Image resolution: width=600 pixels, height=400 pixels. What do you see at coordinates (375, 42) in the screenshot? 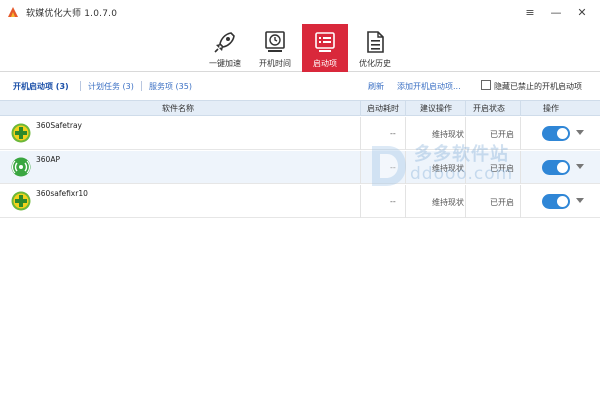
I see `document-icon` at bounding box center [375, 42].